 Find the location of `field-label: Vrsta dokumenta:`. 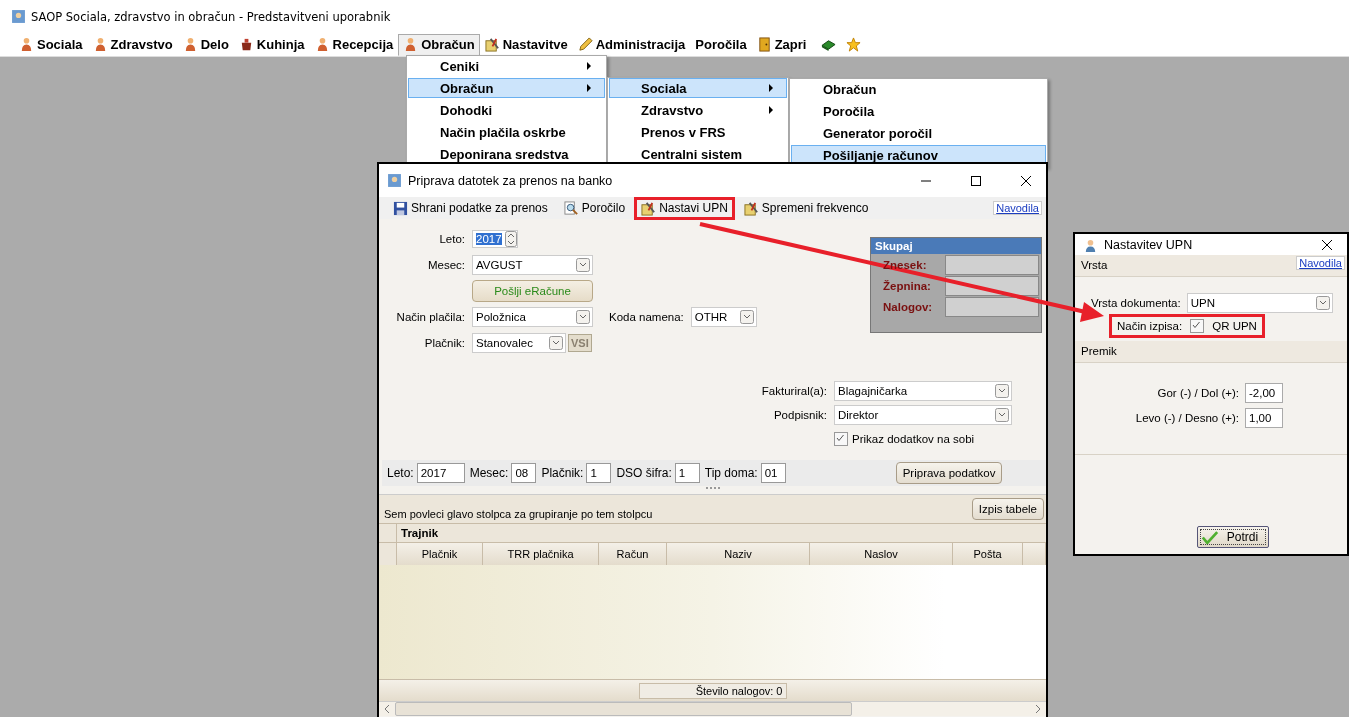

field-label: Vrsta dokumenta: is located at coordinates (1136, 303).